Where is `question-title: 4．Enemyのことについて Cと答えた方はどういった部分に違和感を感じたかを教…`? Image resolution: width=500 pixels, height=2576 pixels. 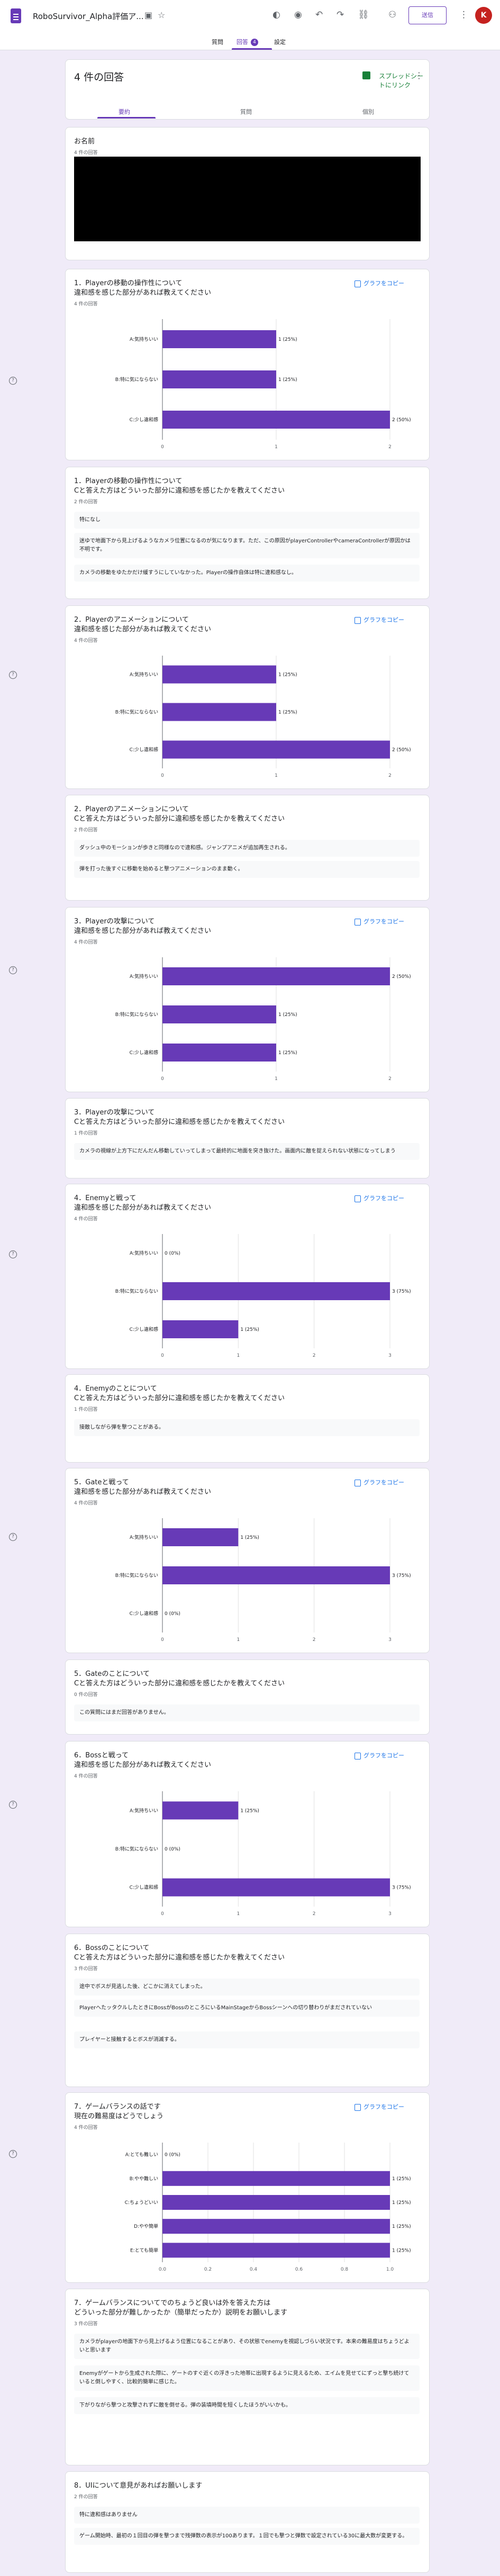 question-title: 4．Enemyのことについて Cと答えた方はどういった部分に違和感を感じたかを教… is located at coordinates (179, 1393).